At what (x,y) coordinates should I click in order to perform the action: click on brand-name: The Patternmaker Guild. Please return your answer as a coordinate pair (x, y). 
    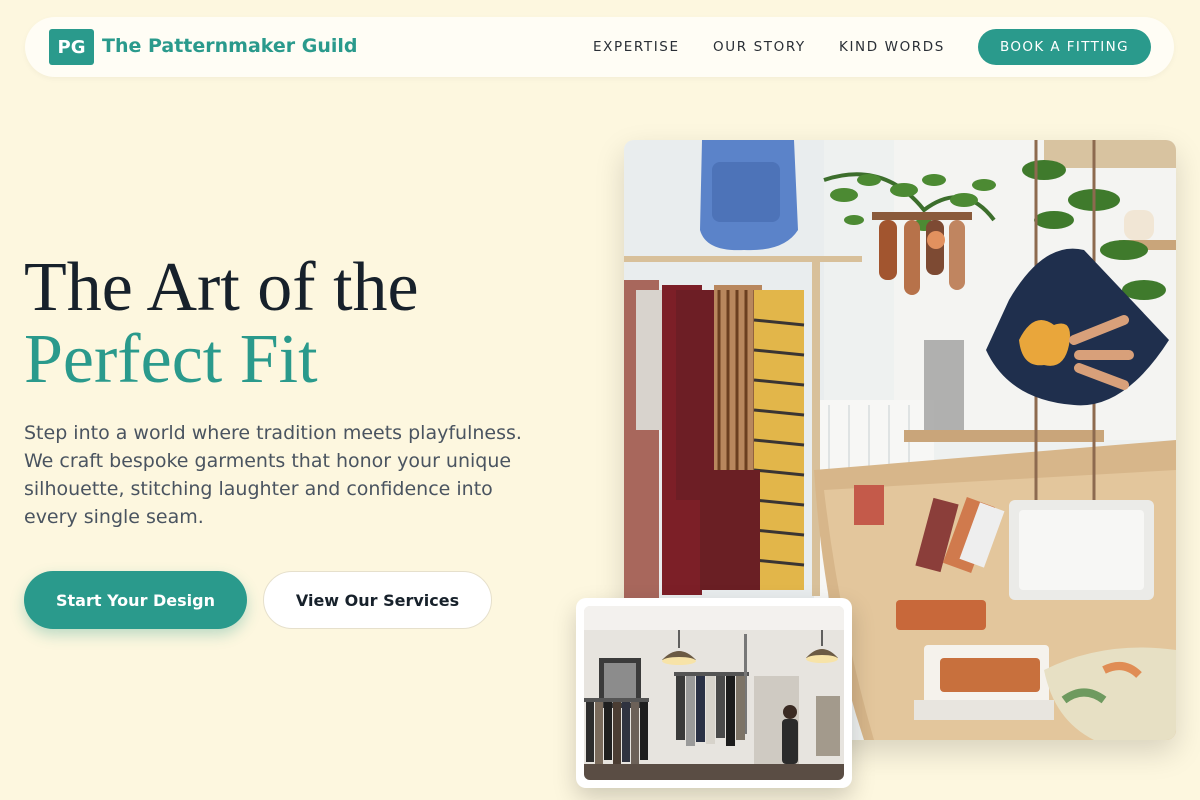
    Looking at the image, I should click on (230, 46).